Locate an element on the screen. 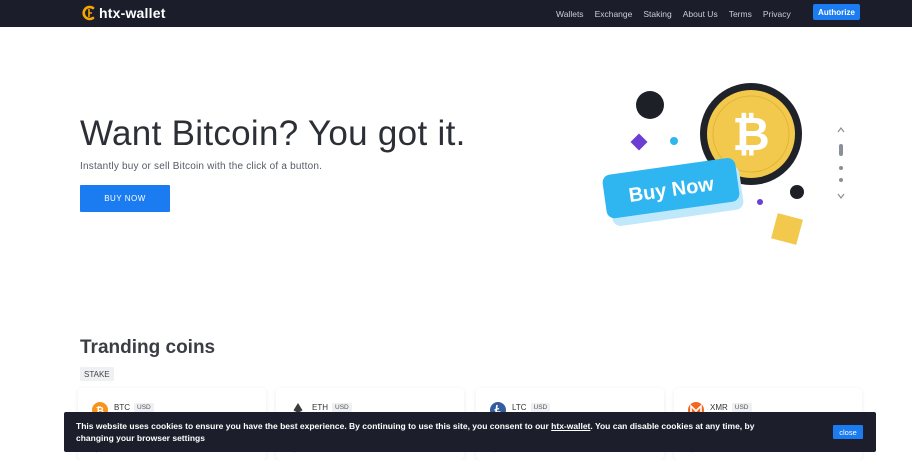 The image size is (912, 460). hero-illustration: ₿ Buy Now is located at coordinates (703, 164).